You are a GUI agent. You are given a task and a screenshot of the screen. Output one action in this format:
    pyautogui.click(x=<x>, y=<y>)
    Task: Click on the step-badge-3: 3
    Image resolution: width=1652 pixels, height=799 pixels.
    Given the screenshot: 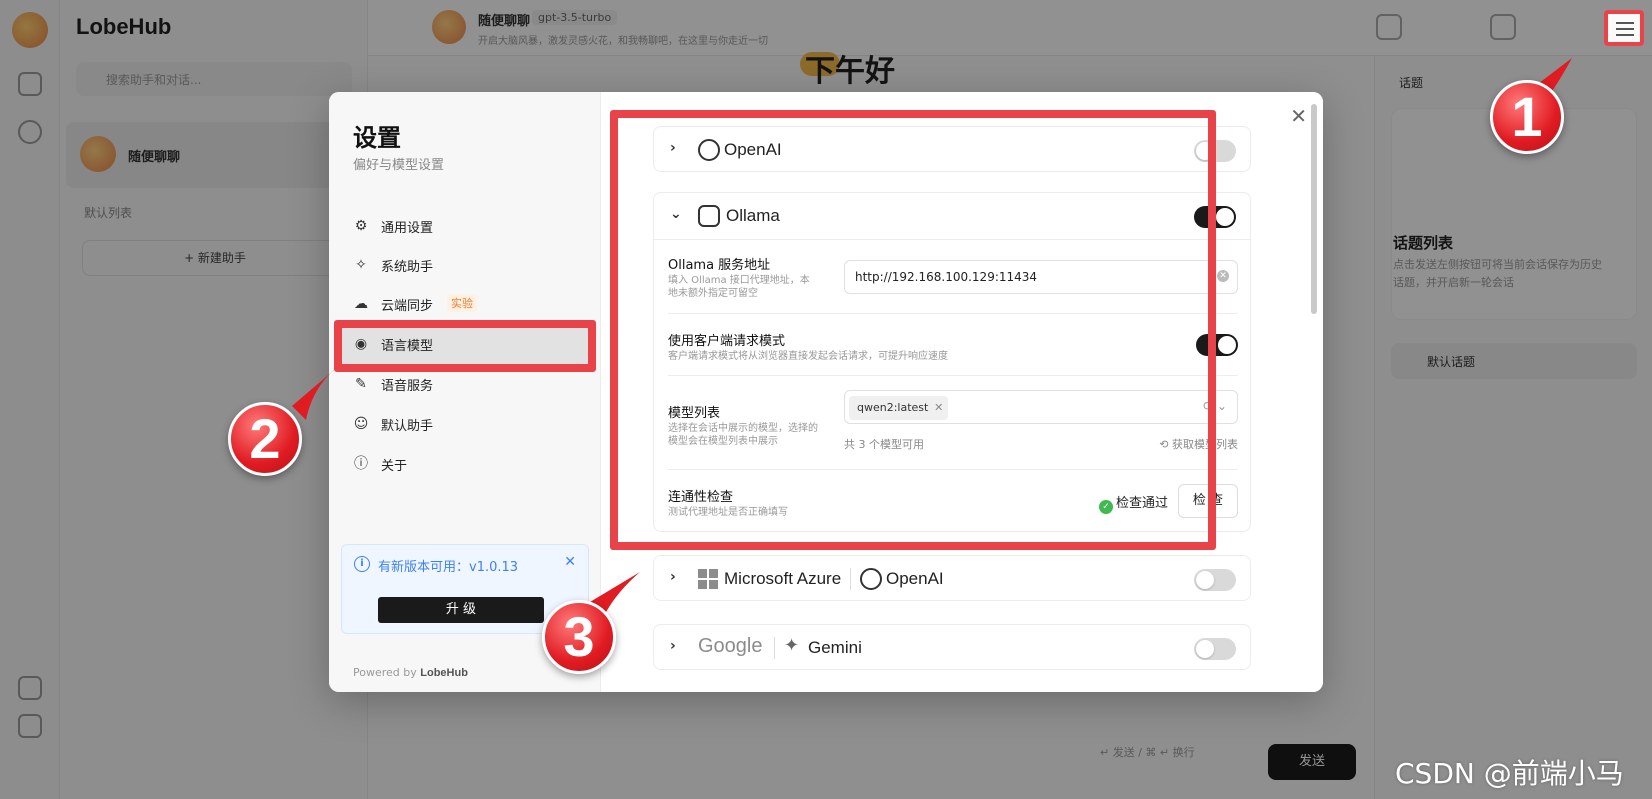 What is the action you would take?
    pyautogui.click(x=579, y=637)
    